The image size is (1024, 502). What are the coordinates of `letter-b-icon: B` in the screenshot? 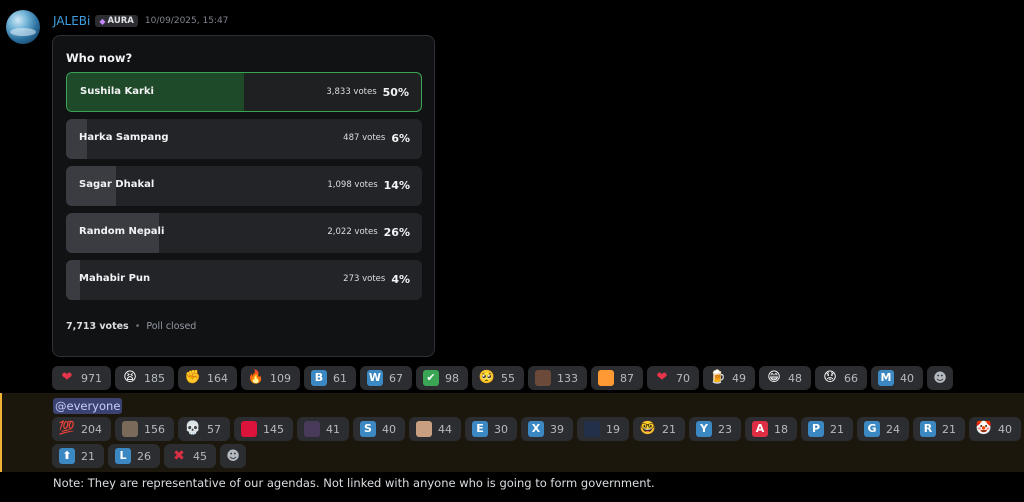 It's located at (319, 378).